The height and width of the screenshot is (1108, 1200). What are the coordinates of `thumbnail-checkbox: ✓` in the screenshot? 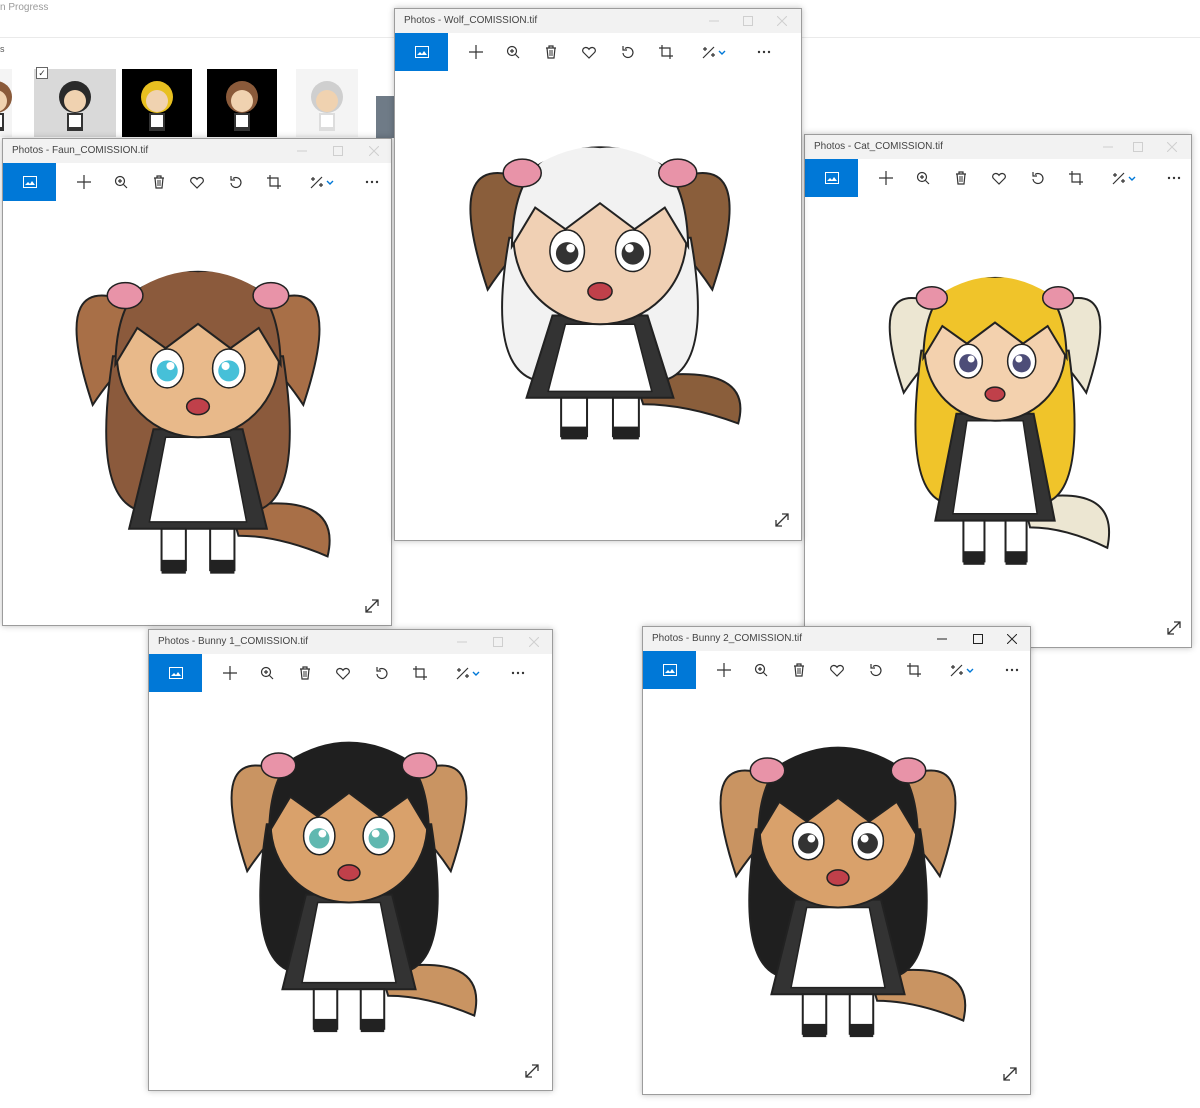 It's located at (42, 73).